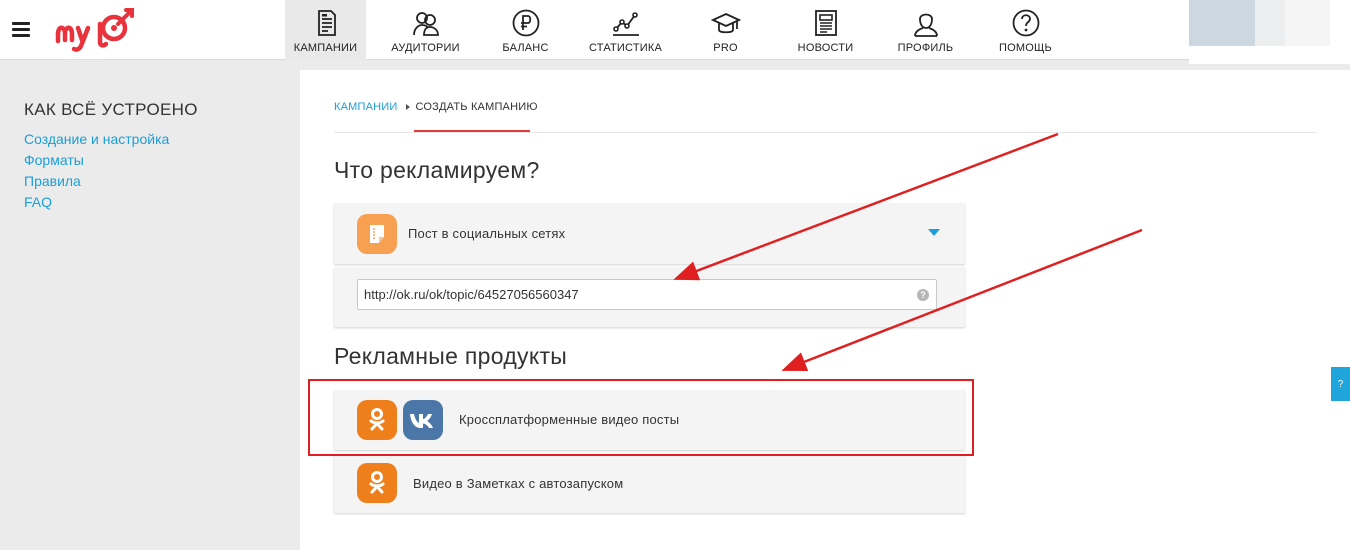 This screenshot has width=1350, height=550. What do you see at coordinates (725, 23) in the screenshot?
I see `graduation-cap-icon` at bounding box center [725, 23].